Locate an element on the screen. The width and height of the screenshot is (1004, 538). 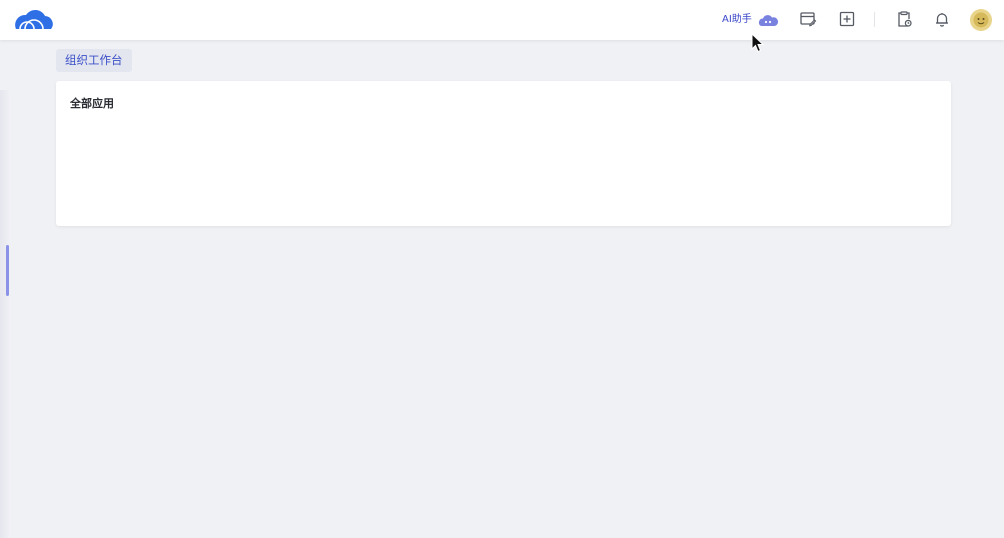
clipboard-clock-icon is located at coordinates (904, 19).